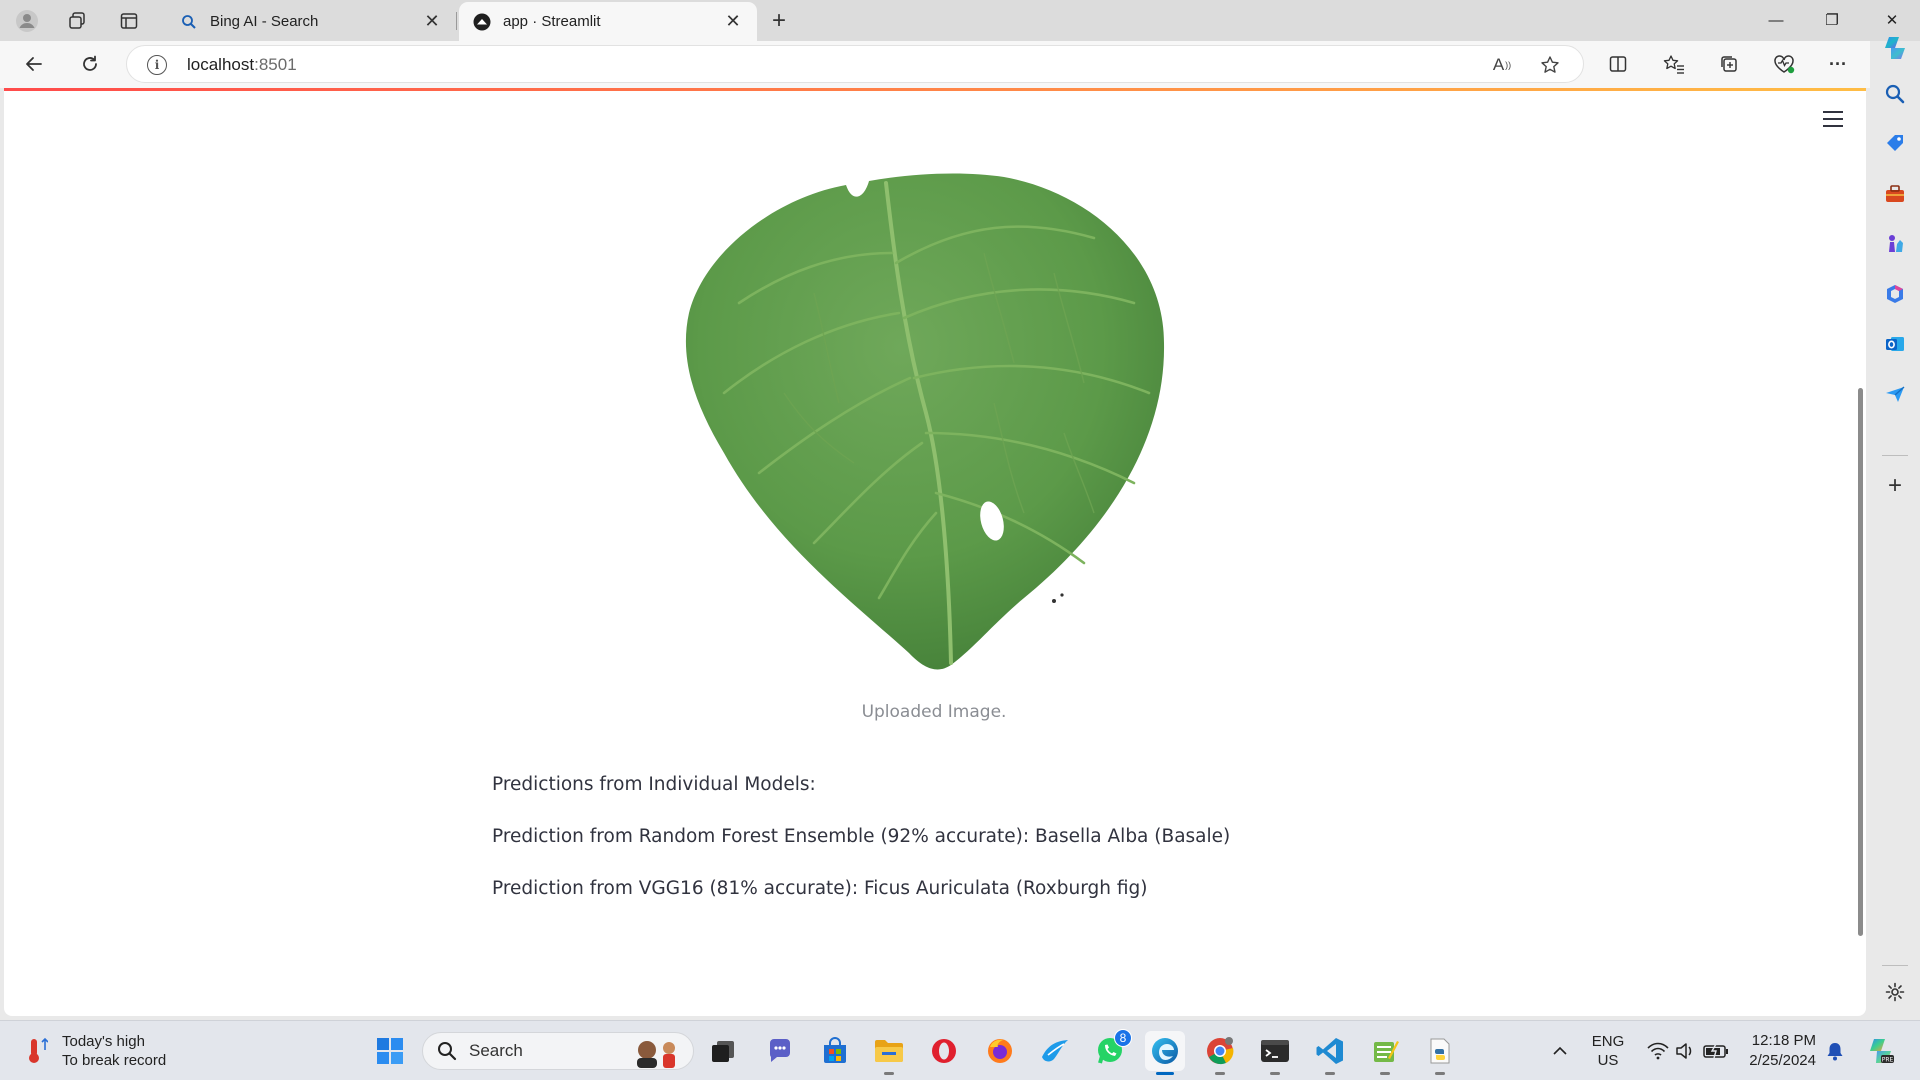 The width and height of the screenshot is (1920, 1080). I want to click on sidebar-tools, so click(1895, 194).